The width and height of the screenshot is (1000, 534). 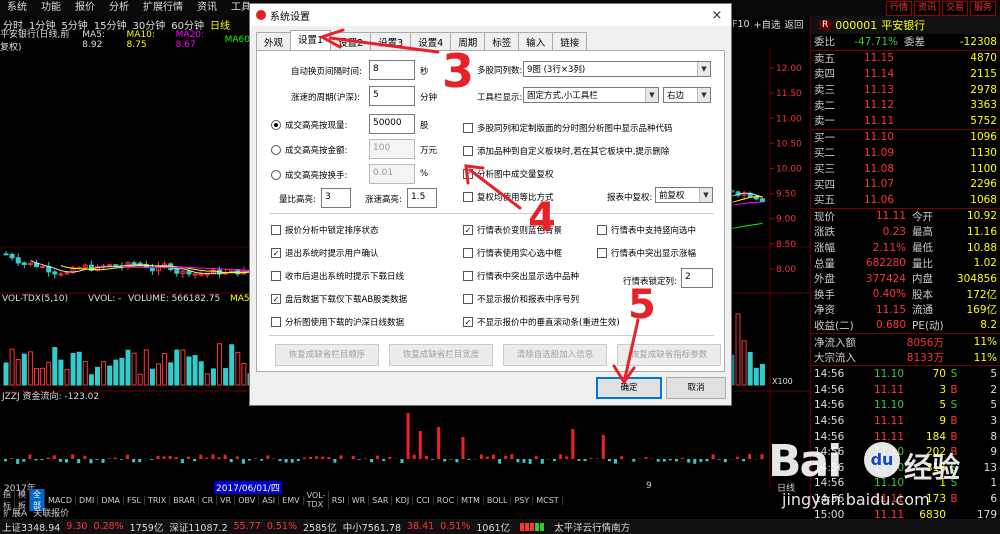 I want to click on dialog-titlebar: 系统设置 ×, so click(x=490, y=15).